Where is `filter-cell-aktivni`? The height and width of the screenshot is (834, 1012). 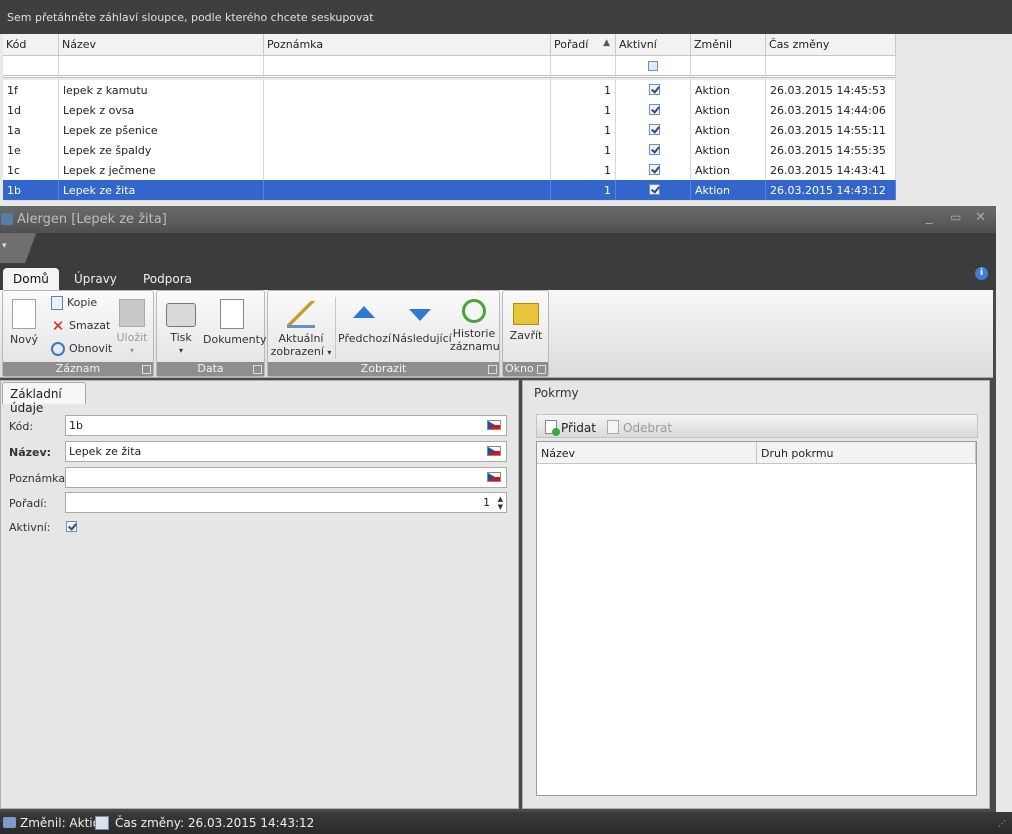 filter-cell-aktivni is located at coordinates (653, 66).